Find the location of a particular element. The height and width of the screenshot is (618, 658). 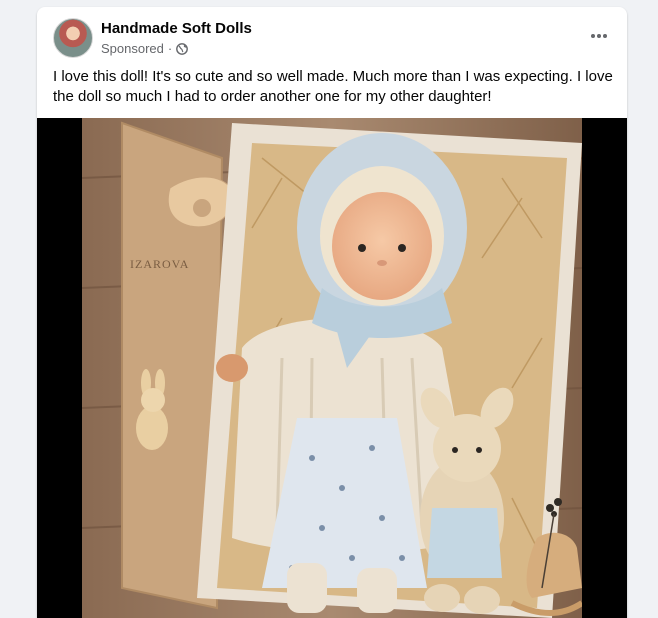

post-meta: Sponsored · is located at coordinates (145, 48).